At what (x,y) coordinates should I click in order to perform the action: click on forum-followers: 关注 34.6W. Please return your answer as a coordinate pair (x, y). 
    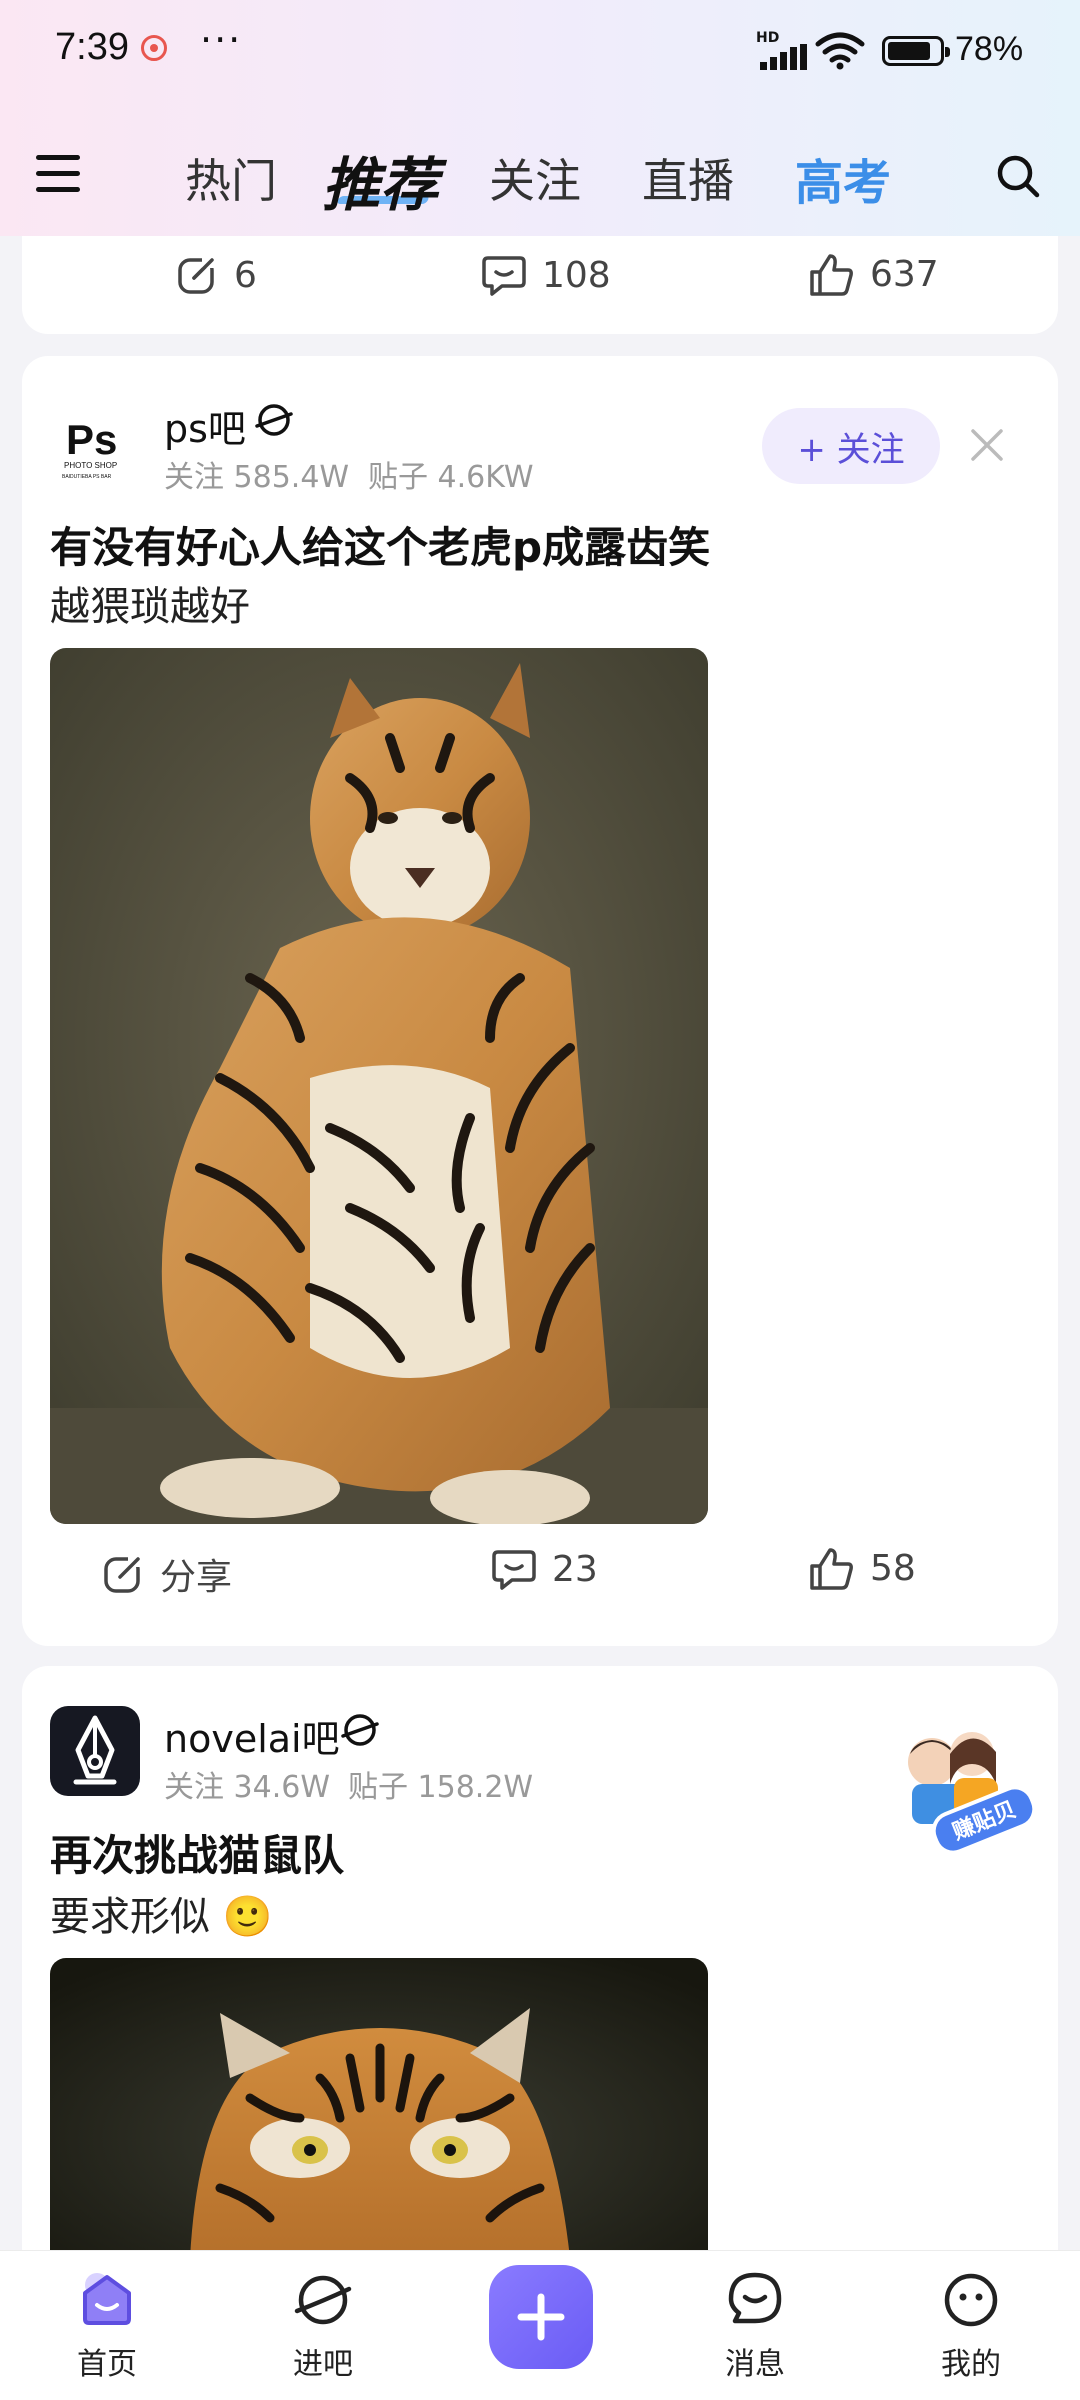
    Looking at the image, I should click on (247, 1787).